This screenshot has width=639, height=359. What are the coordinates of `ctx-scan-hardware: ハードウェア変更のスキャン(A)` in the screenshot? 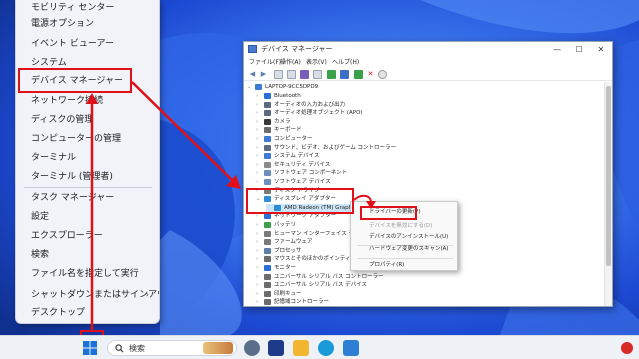 It's located at (404, 249).